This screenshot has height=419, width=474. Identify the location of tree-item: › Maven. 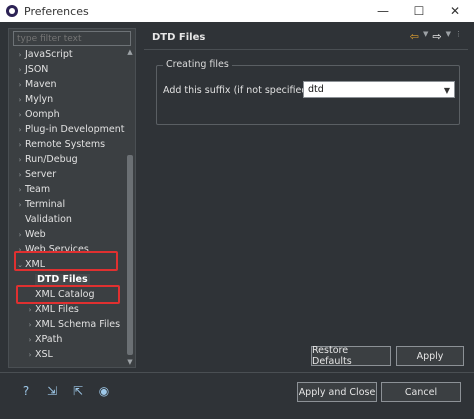
(66, 84).